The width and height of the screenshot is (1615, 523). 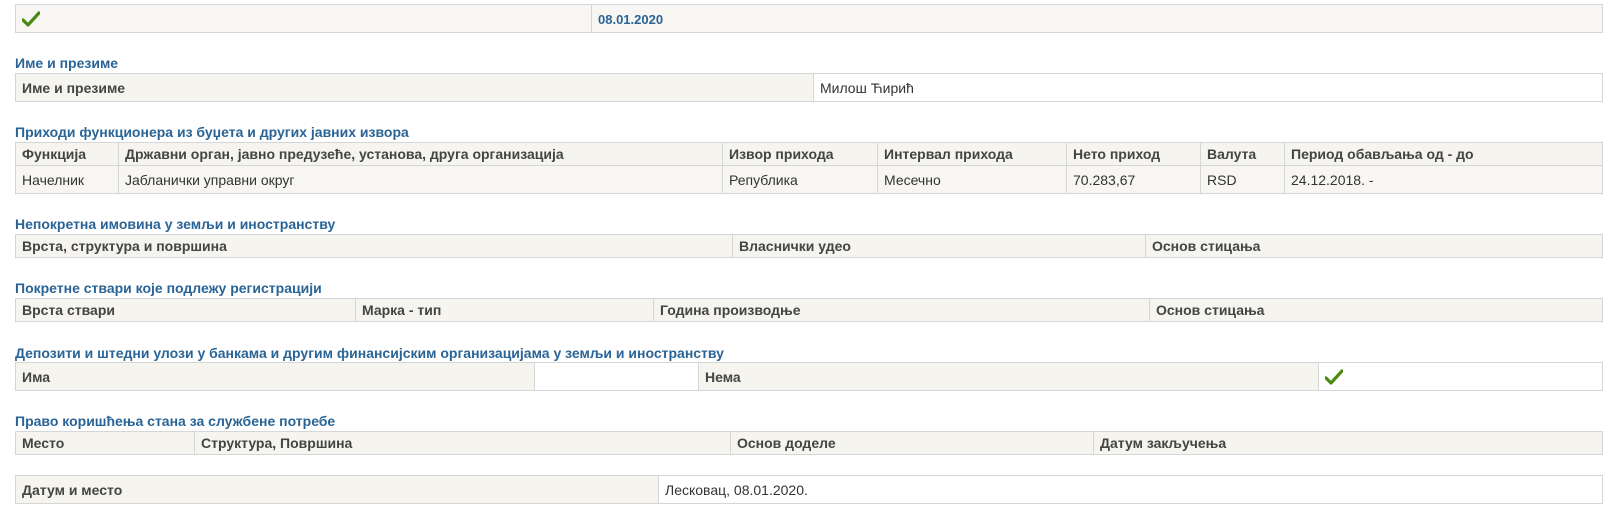 I want to click on declaration-date-link: 08.01.2020, so click(x=630, y=19).